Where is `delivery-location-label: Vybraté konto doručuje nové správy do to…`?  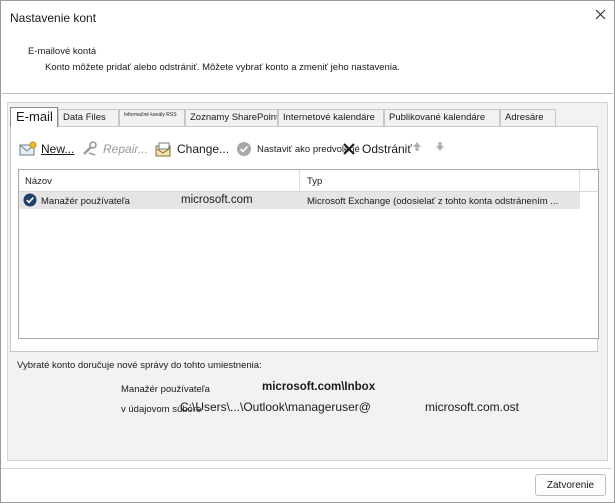
delivery-location-label: Vybraté konto doručuje nové správy do to… is located at coordinates (139, 365).